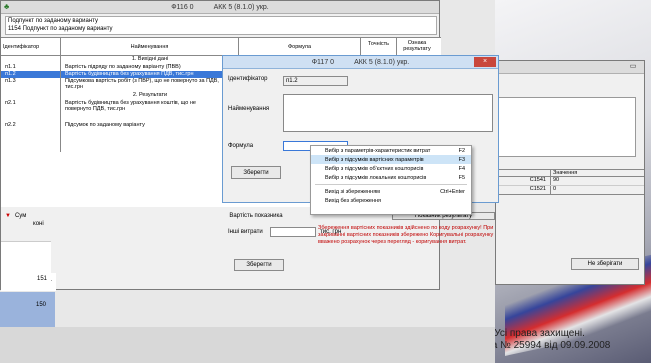 This screenshot has height=363, width=651. Describe the element at coordinates (182, 7) in the screenshot. I see `main-window-title: Ф116 0` at that location.